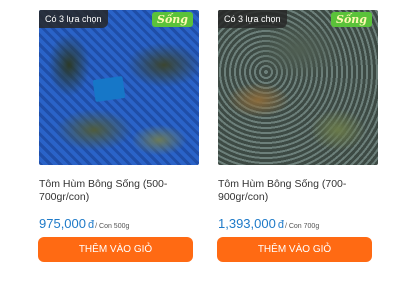 Image resolution: width=405 pixels, height=295 pixels. I want to click on product-name: Tôm Hùm Bông Sống (500-700gr/con), so click(119, 191).